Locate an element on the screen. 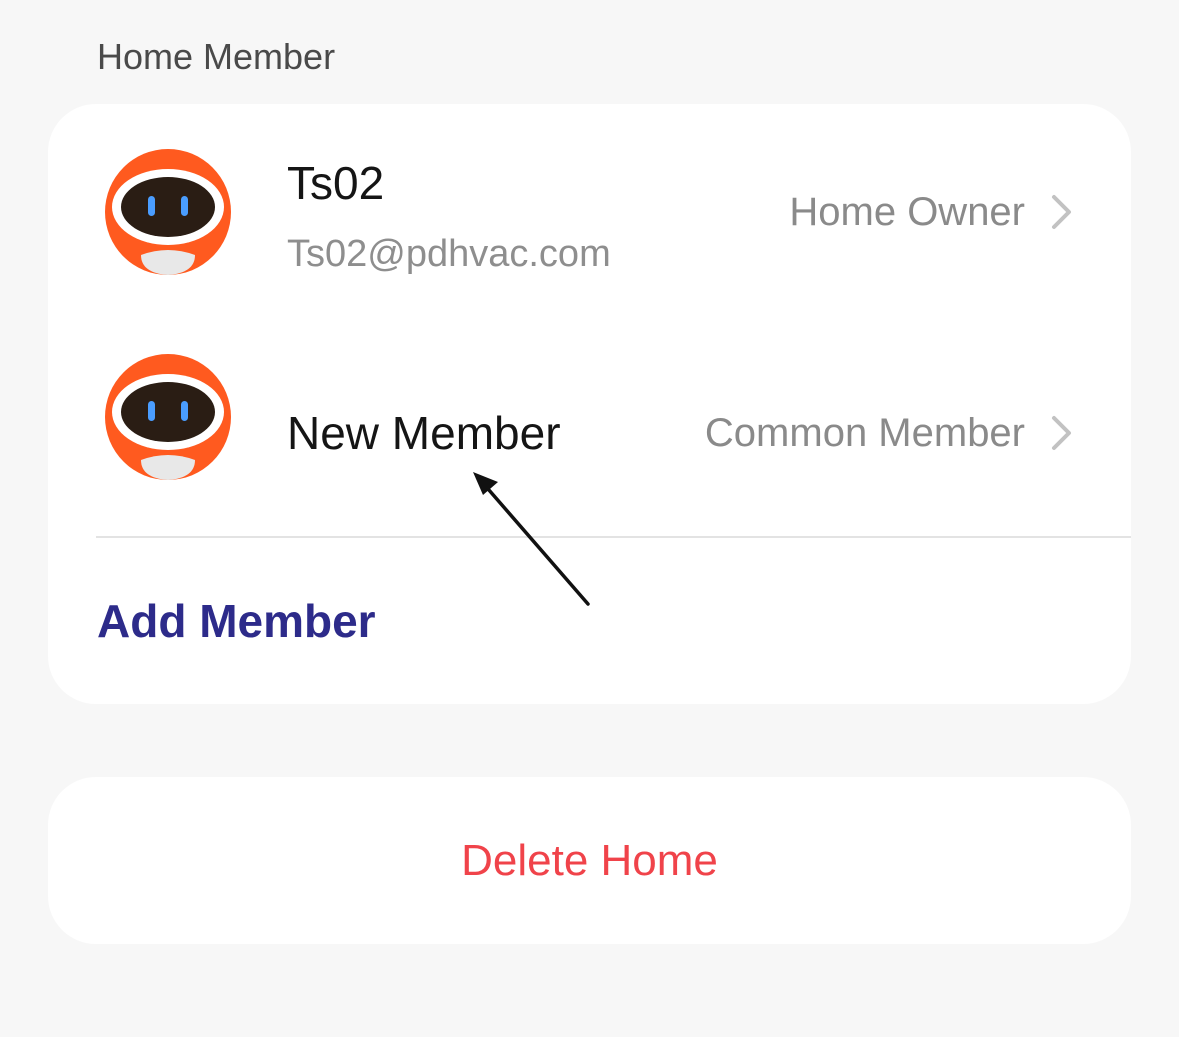  member-name: Ts02 is located at coordinates (336, 183).